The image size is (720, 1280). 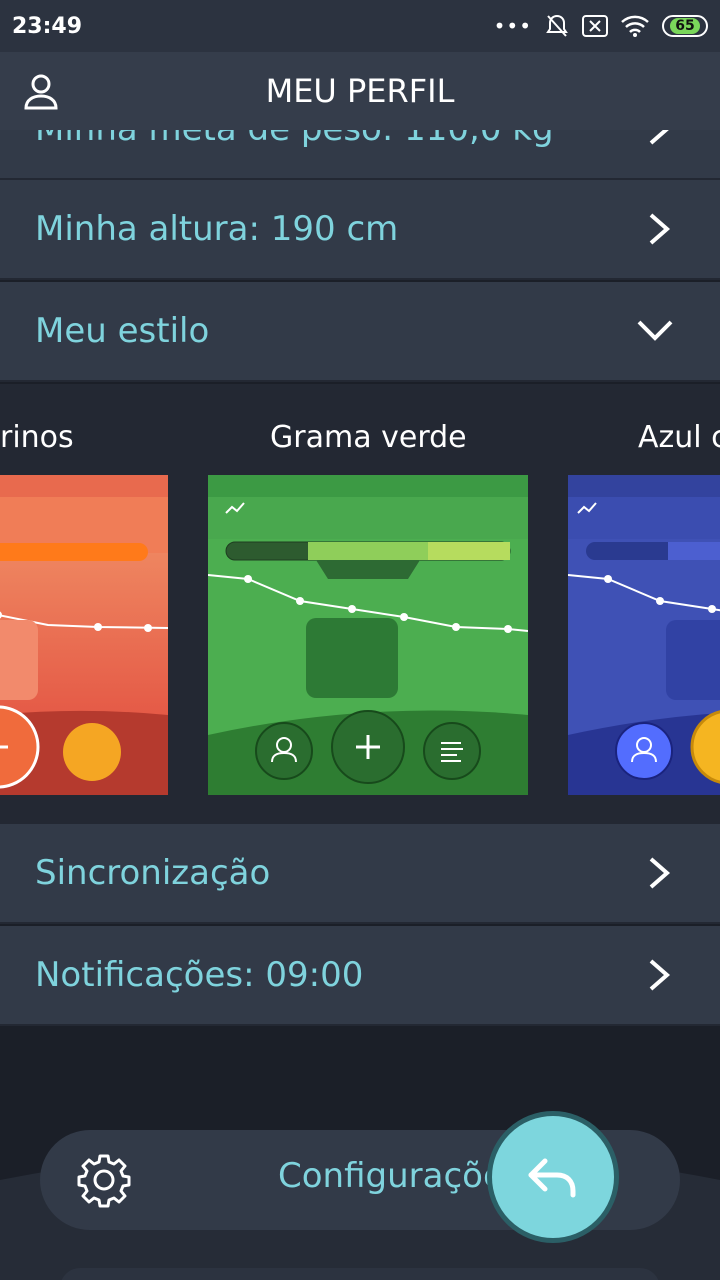 I want to click on theme-name-left: rinos, so click(x=37, y=437).